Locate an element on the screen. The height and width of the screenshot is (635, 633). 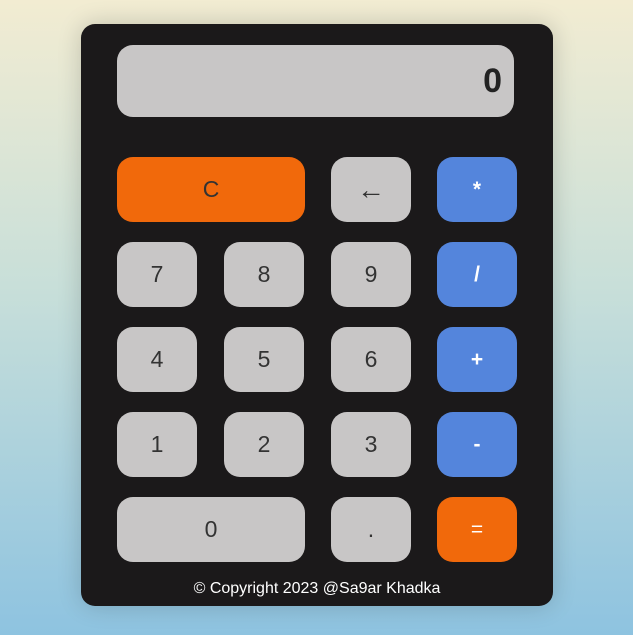
clear-button: C is located at coordinates (211, 189).